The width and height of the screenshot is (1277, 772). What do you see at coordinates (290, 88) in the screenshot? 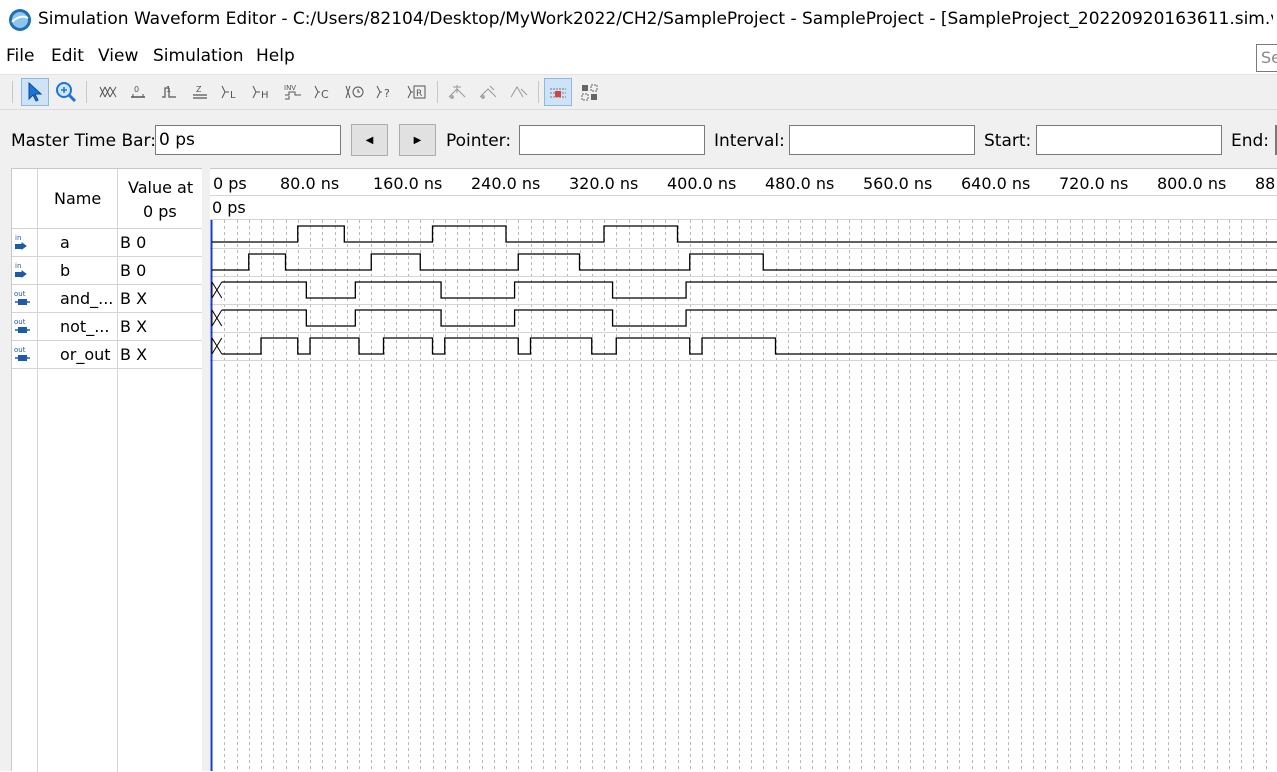
I see `svg-text: INV` at bounding box center [290, 88].